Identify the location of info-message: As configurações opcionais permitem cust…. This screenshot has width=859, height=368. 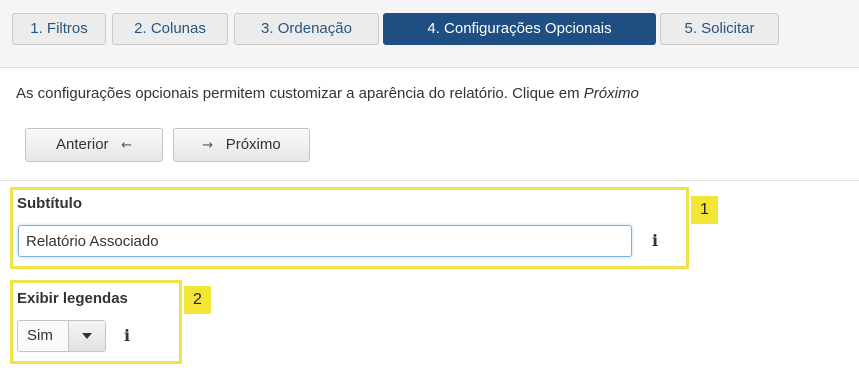
(437, 93).